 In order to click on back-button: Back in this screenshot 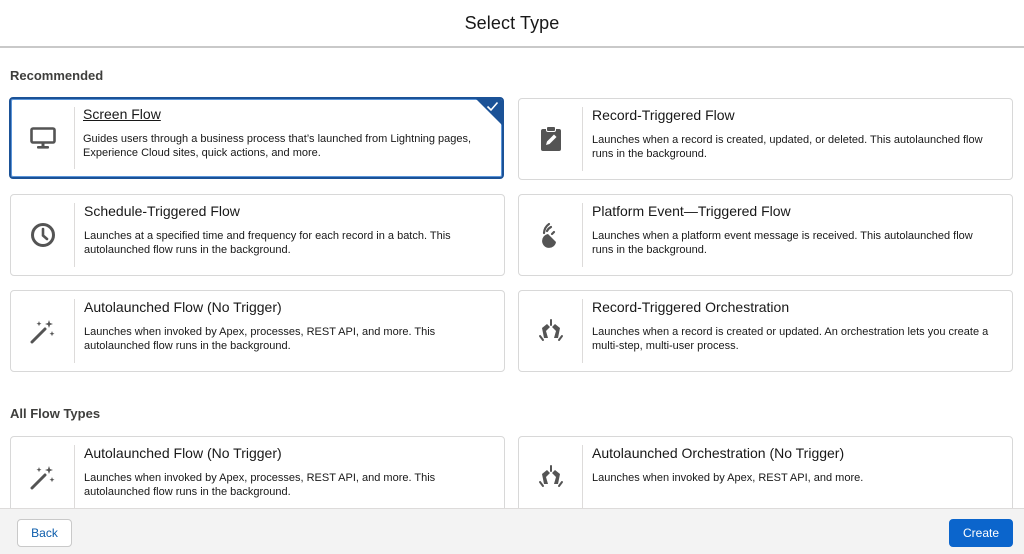, I will do `click(44, 533)`.